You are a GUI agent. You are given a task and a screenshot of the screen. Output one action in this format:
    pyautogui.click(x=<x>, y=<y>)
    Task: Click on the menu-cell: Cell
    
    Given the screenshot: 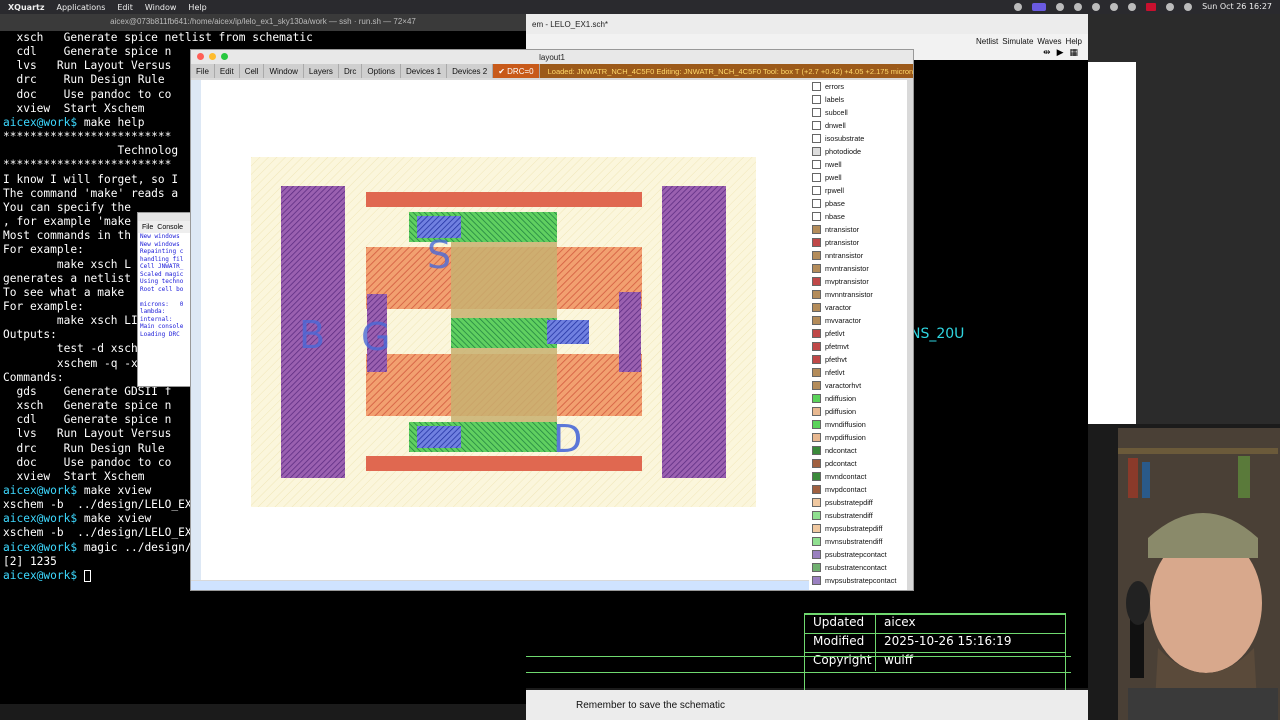 What is the action you would take?
    pyautogui.click(x=252, y=71)
    